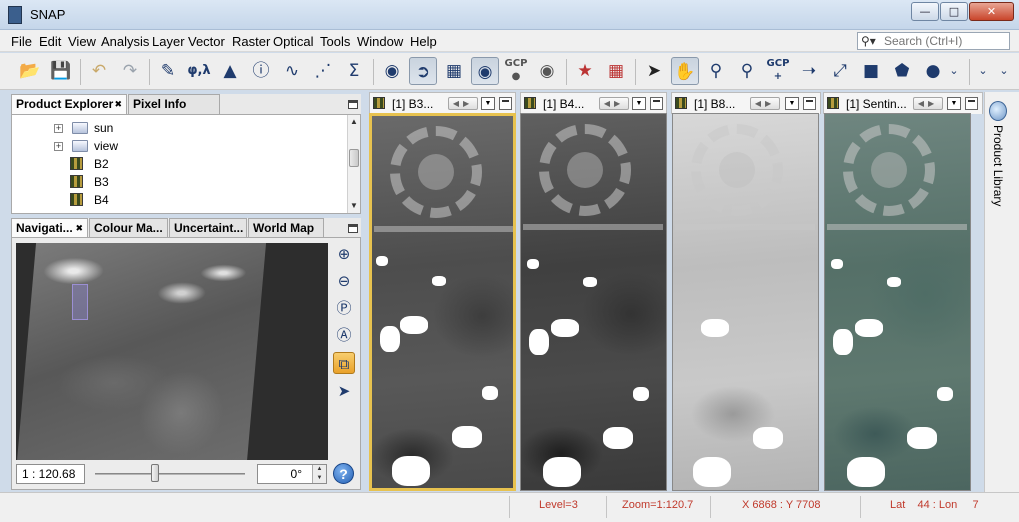 This screenshot has height=522, width=1019. What do you see at coordinates (954, 11) in the screenshot?
I see `maximize-button: □` at bounding box center [954, 11].